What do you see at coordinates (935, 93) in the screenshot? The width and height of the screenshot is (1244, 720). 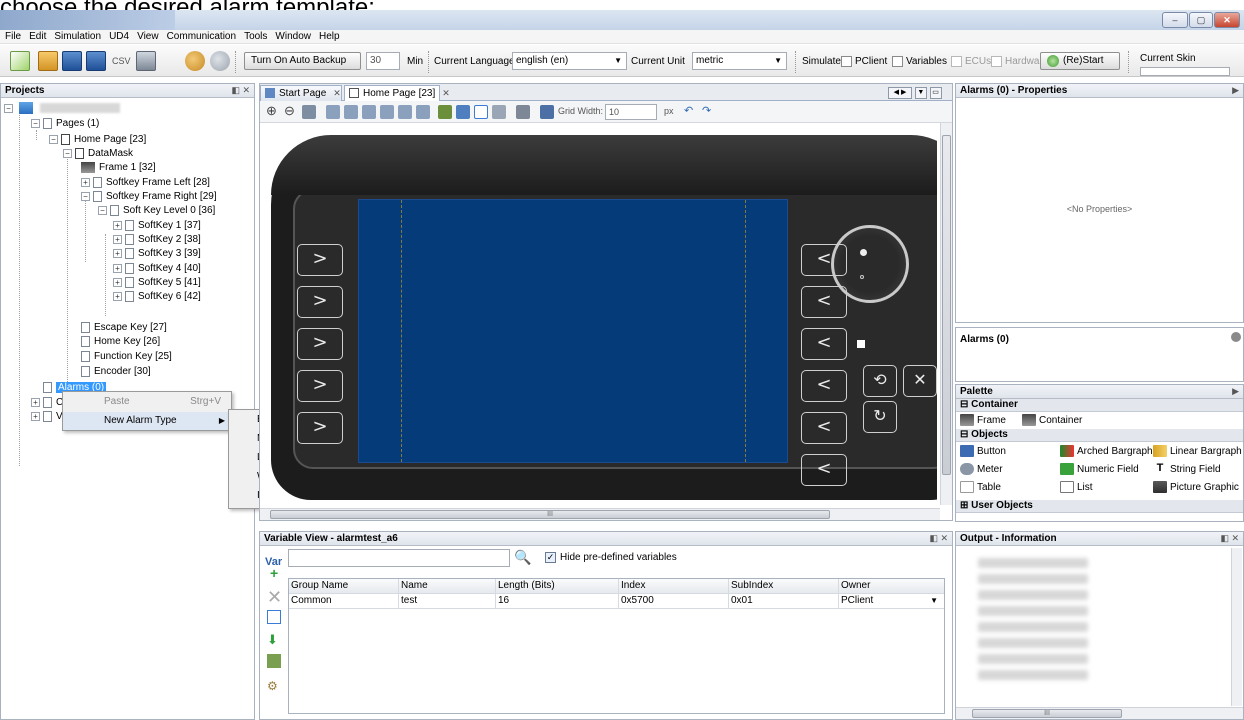 I see `maximize-editor-icon: ▭` at bounding box center [935, 93].